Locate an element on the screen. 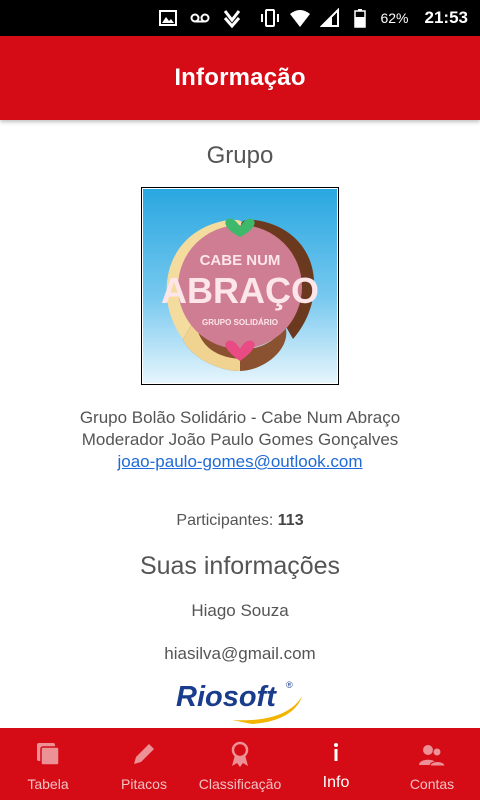  group-name: Grupo Bolão Solidário - Cabe Num Abraço is located at coordinates (240, 417).